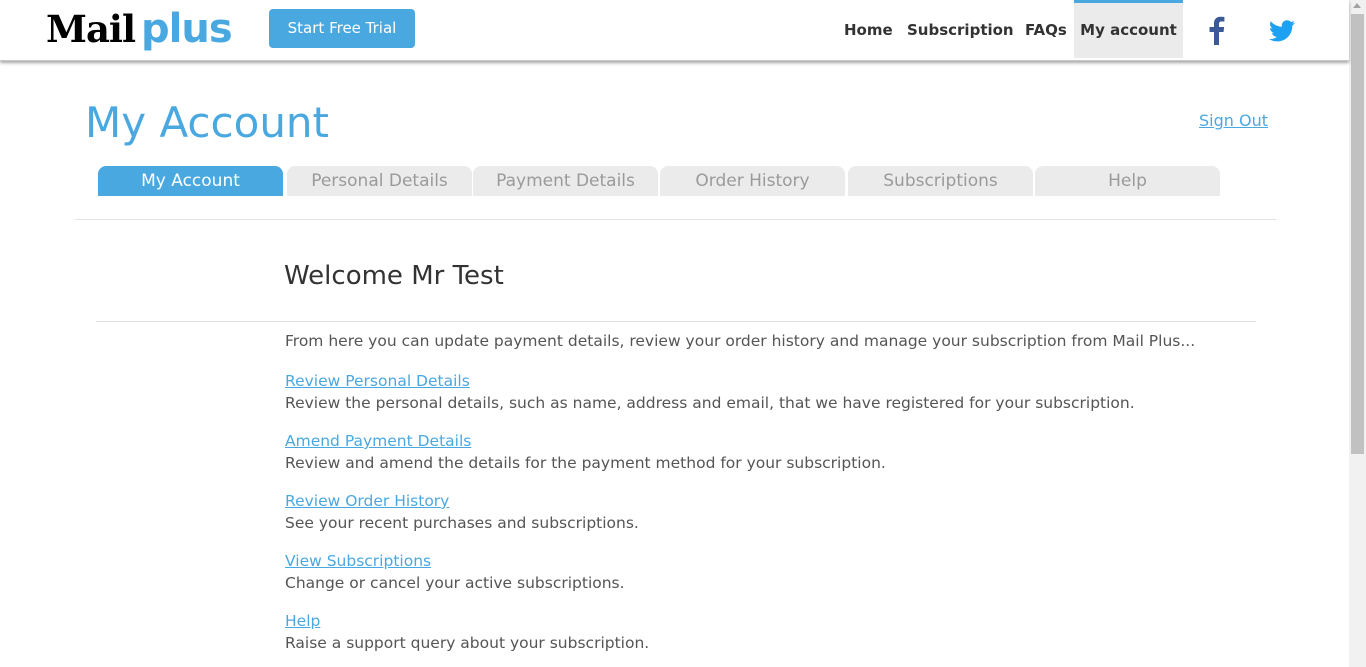 This screenshot has width=1366, height=667. What do you see at coordinates (1216, 30) in the screenshot?
I see `facebook-icon` at bounding box center [1216, 30].